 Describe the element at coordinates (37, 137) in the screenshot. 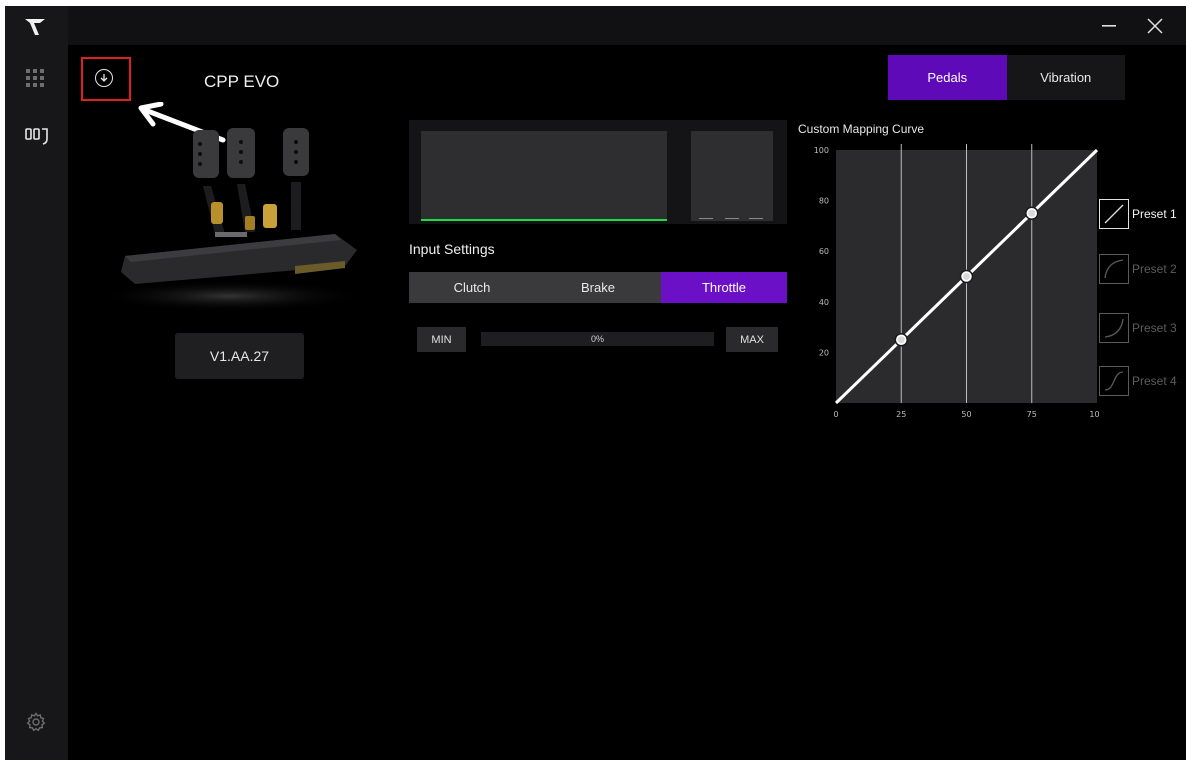

I see `pedals-icon` at that location.